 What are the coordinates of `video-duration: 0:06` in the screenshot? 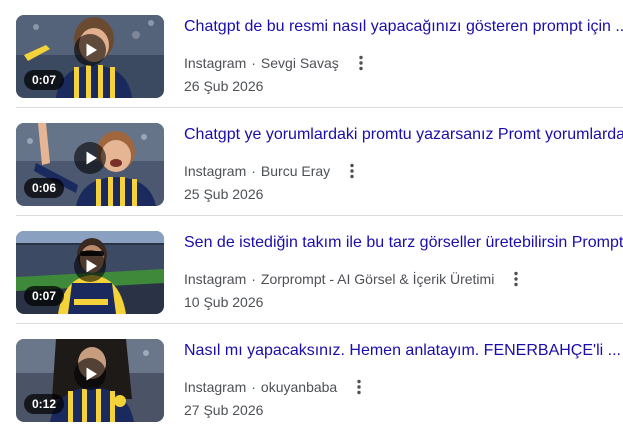 It's located at (44, 188).